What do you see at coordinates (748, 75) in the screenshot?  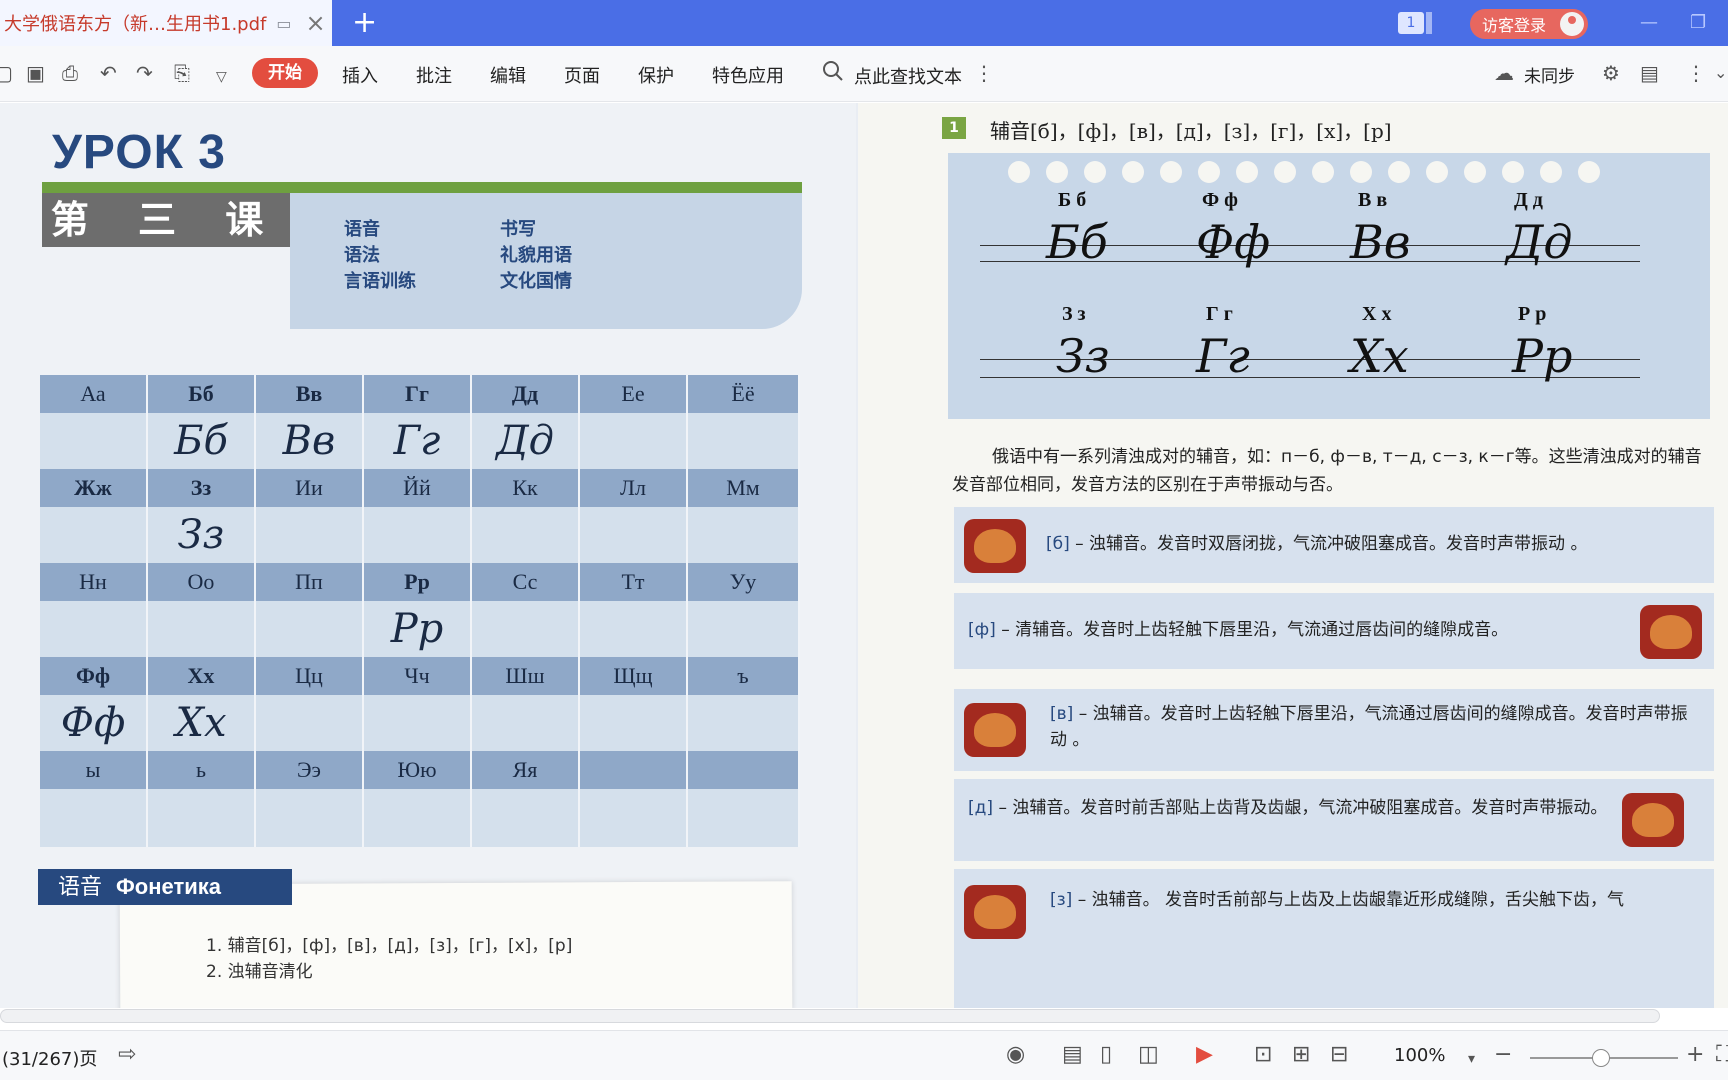 I see `menu-features: 特色应用` at bounding box center [748, 75].